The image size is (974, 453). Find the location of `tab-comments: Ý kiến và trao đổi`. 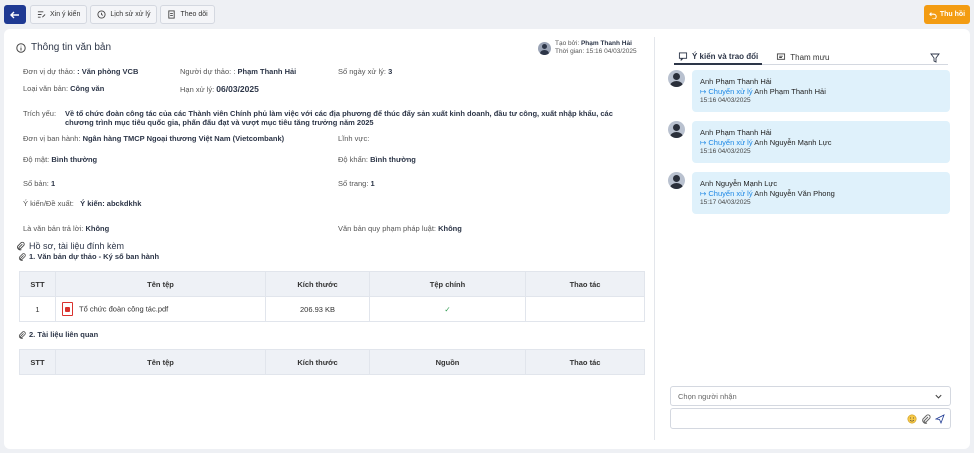

tab-comments: Ý kiến và trao đổi is located at coordinates (718, 57).